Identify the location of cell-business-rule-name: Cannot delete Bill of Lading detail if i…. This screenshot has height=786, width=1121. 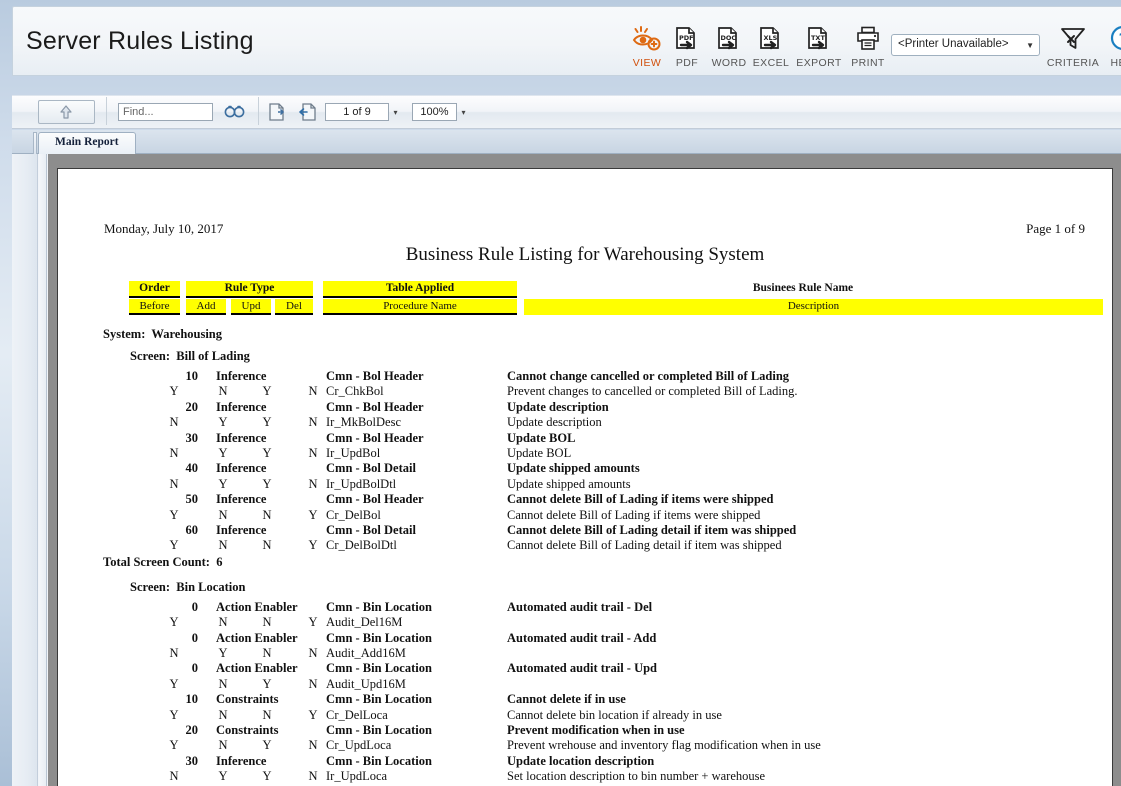
(652, 530).